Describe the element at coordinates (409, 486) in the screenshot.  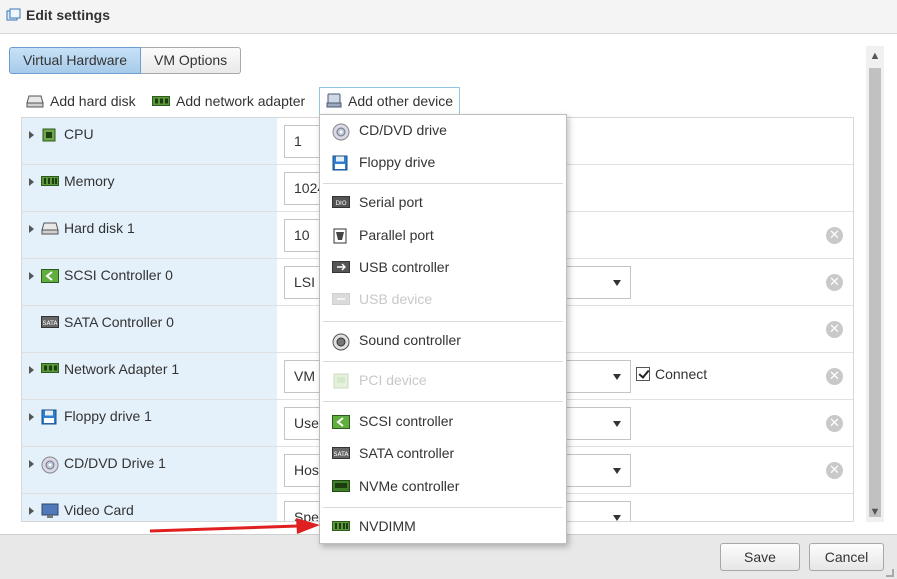
I see `menu-label: NVMe controller` at that location.